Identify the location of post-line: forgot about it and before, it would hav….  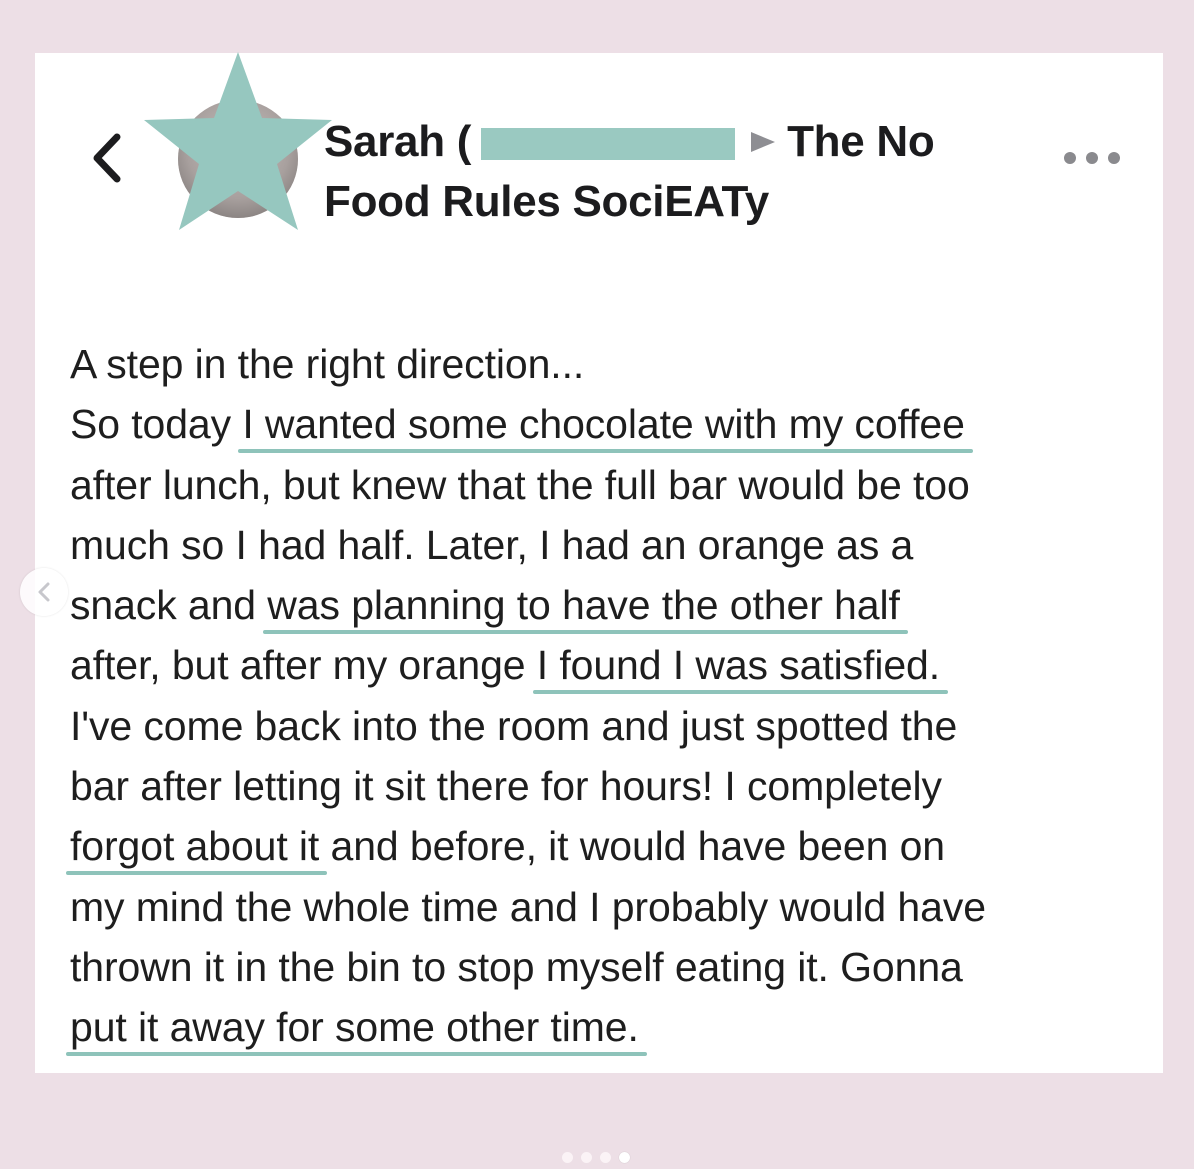
(600, 846).